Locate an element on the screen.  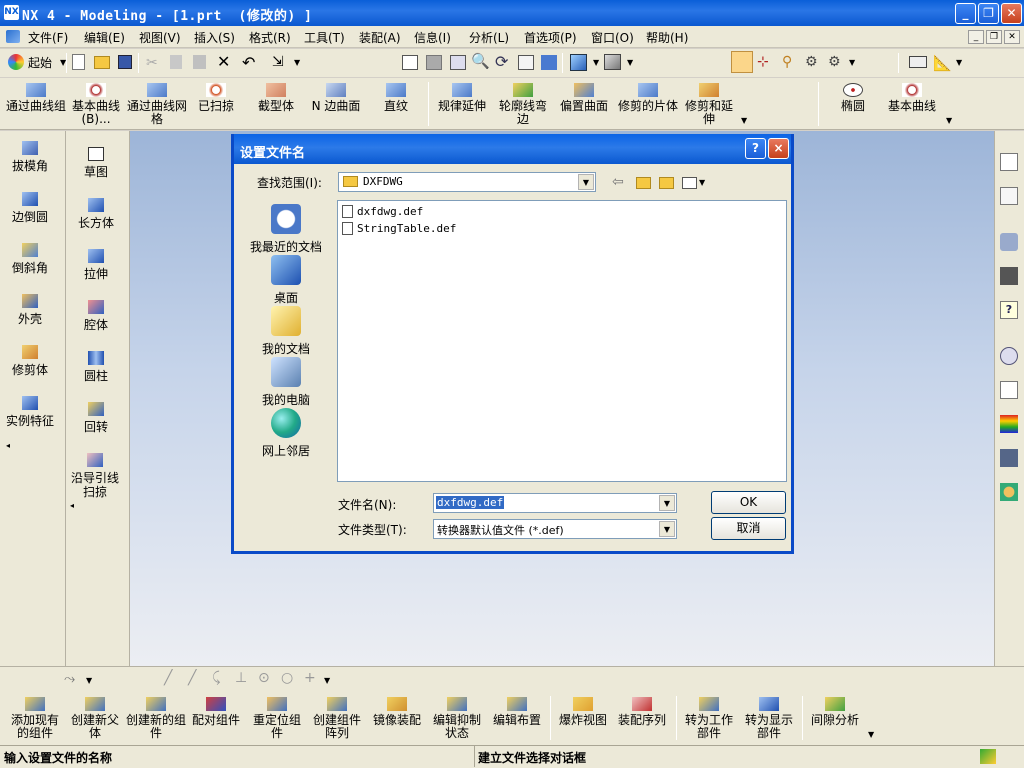
draft-button: 拔模角 is located at coordinates (30, 157).